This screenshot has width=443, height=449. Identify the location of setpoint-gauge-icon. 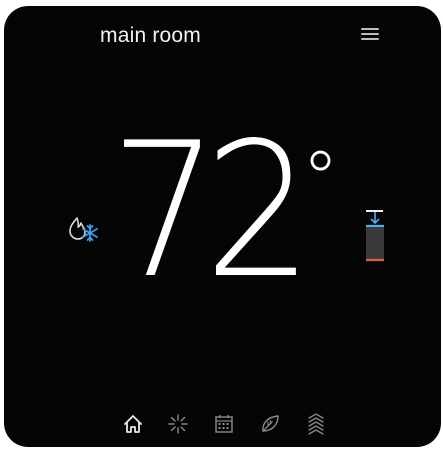
(375, 237).